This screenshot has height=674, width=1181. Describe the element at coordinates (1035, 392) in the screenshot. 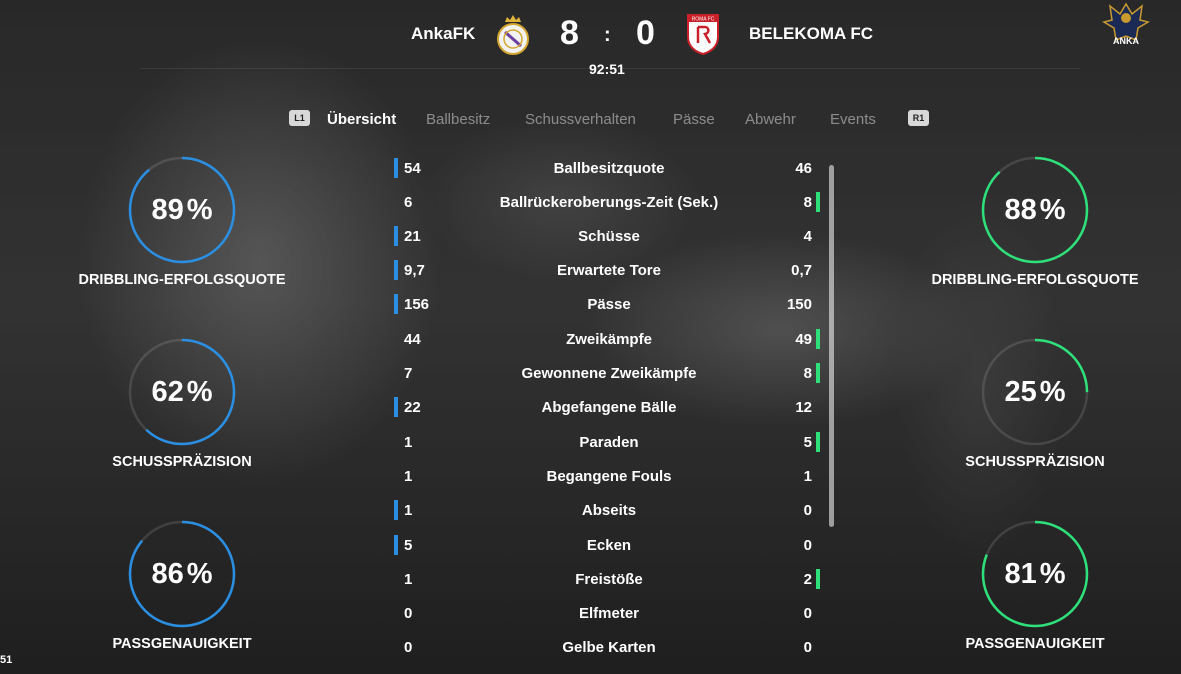

I see `away-shot-accuracy-value: 25%` at that location.